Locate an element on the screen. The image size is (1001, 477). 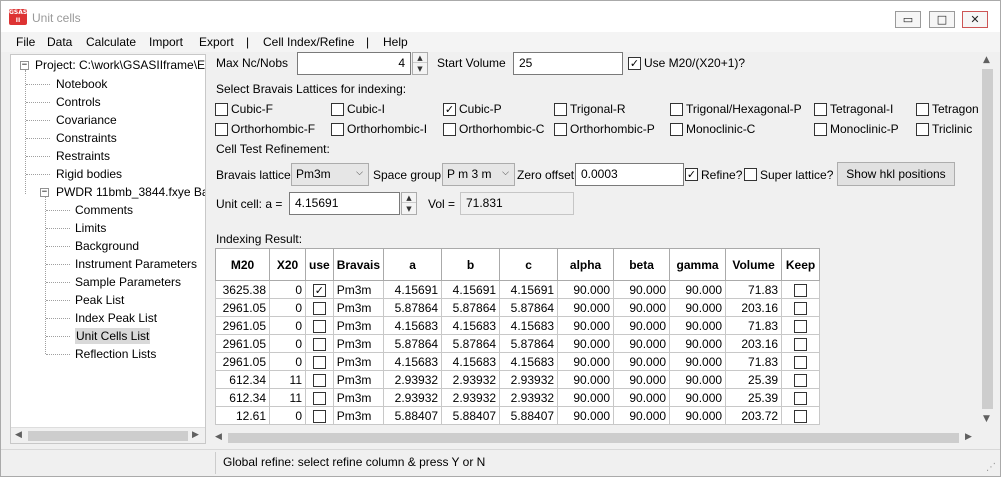
tree-item-peak-list: Peak List is located at coordinates (99, 300).